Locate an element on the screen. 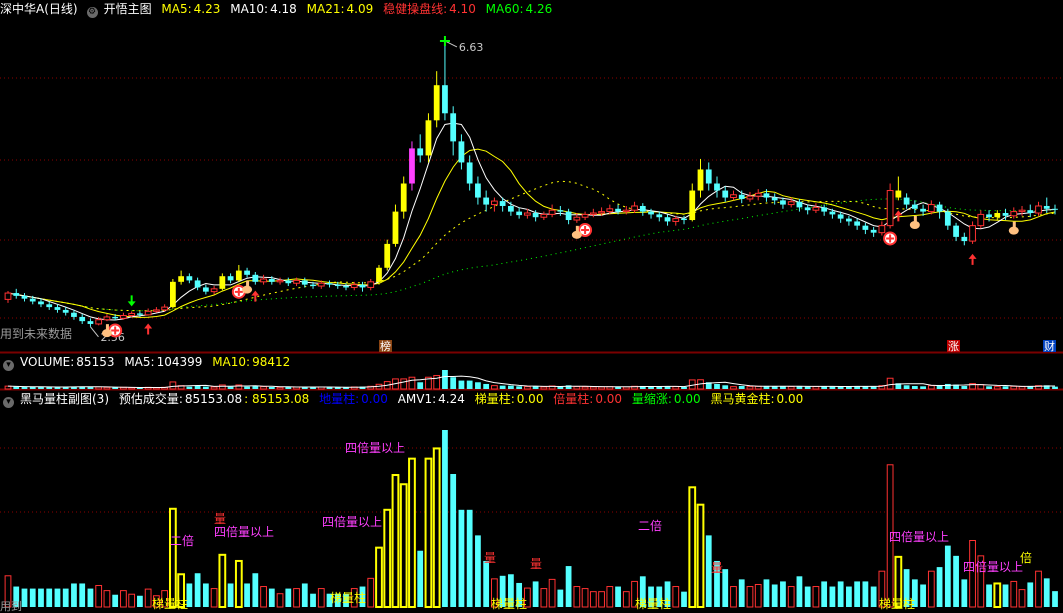 Image resolution: width=1063 pixels, height=613 pixels. vol-ma10-value: 98412 is located at coordinates (271, 362).